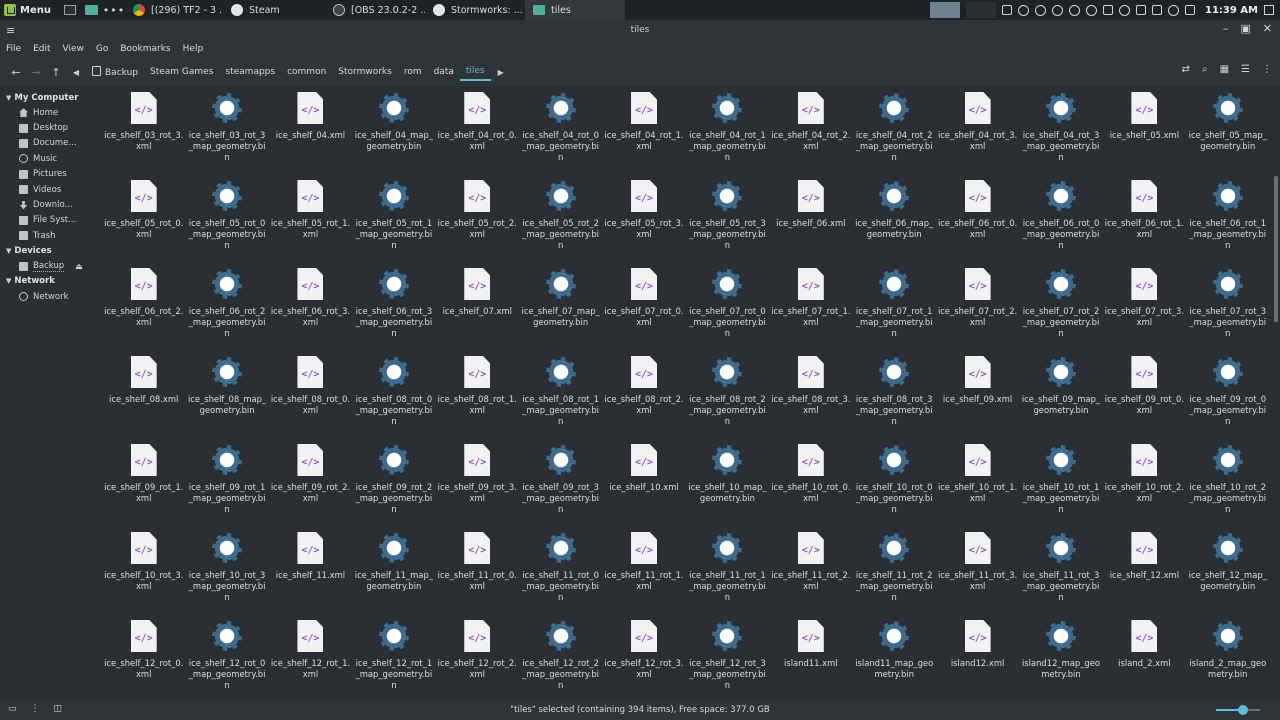 Image resolution: width=1280 pixels, height=720 pixels. Describe the element at coordinates (977, 398) in the screenshot. I see `file-item: ice_shelf_09.xml` at that location.